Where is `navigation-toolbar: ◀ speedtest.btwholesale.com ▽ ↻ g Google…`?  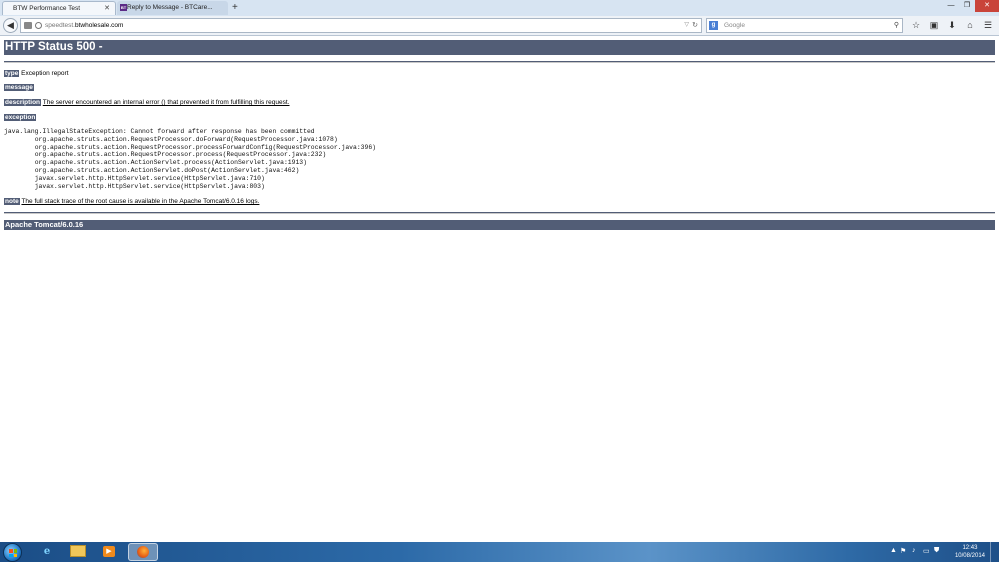
navigation-toolbar: ◀ speedtest.btwholesale.com ▽ ↻ g Google… is located at coordinates (499, 26).